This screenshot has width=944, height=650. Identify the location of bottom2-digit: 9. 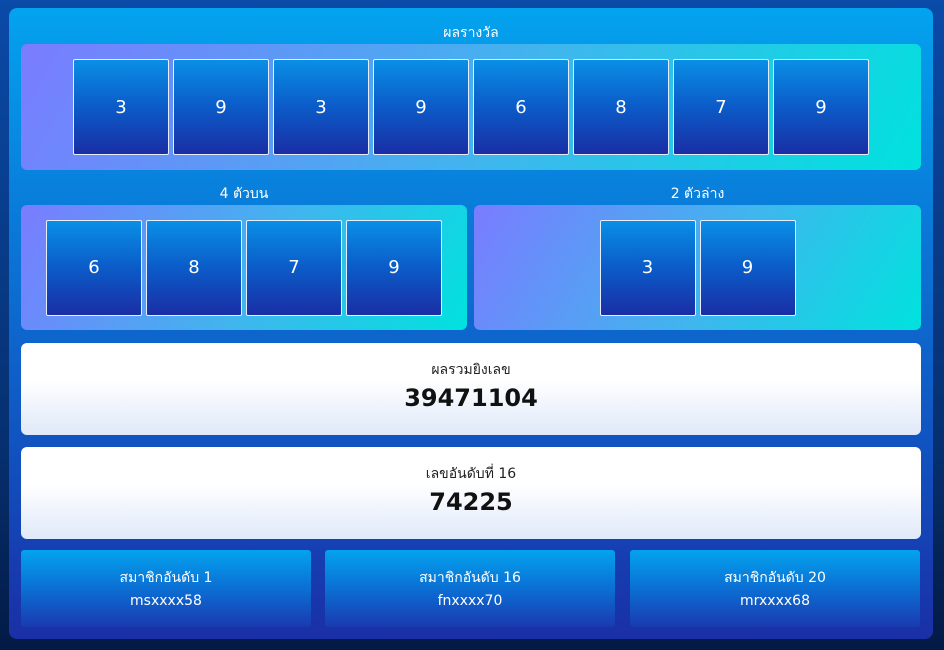
(747, 267).